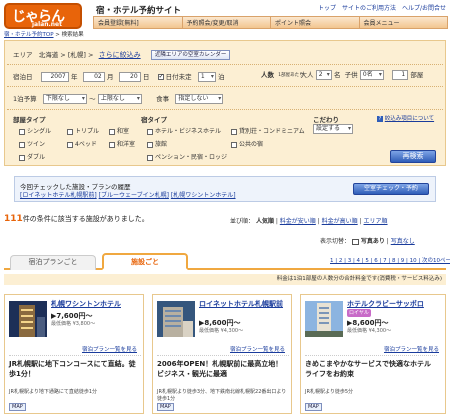 The width and height of the screenshot is (450, 414). I want to click on hotel-name: ホテルクラビーサッポロ ロイヤル, so click(392, 308).